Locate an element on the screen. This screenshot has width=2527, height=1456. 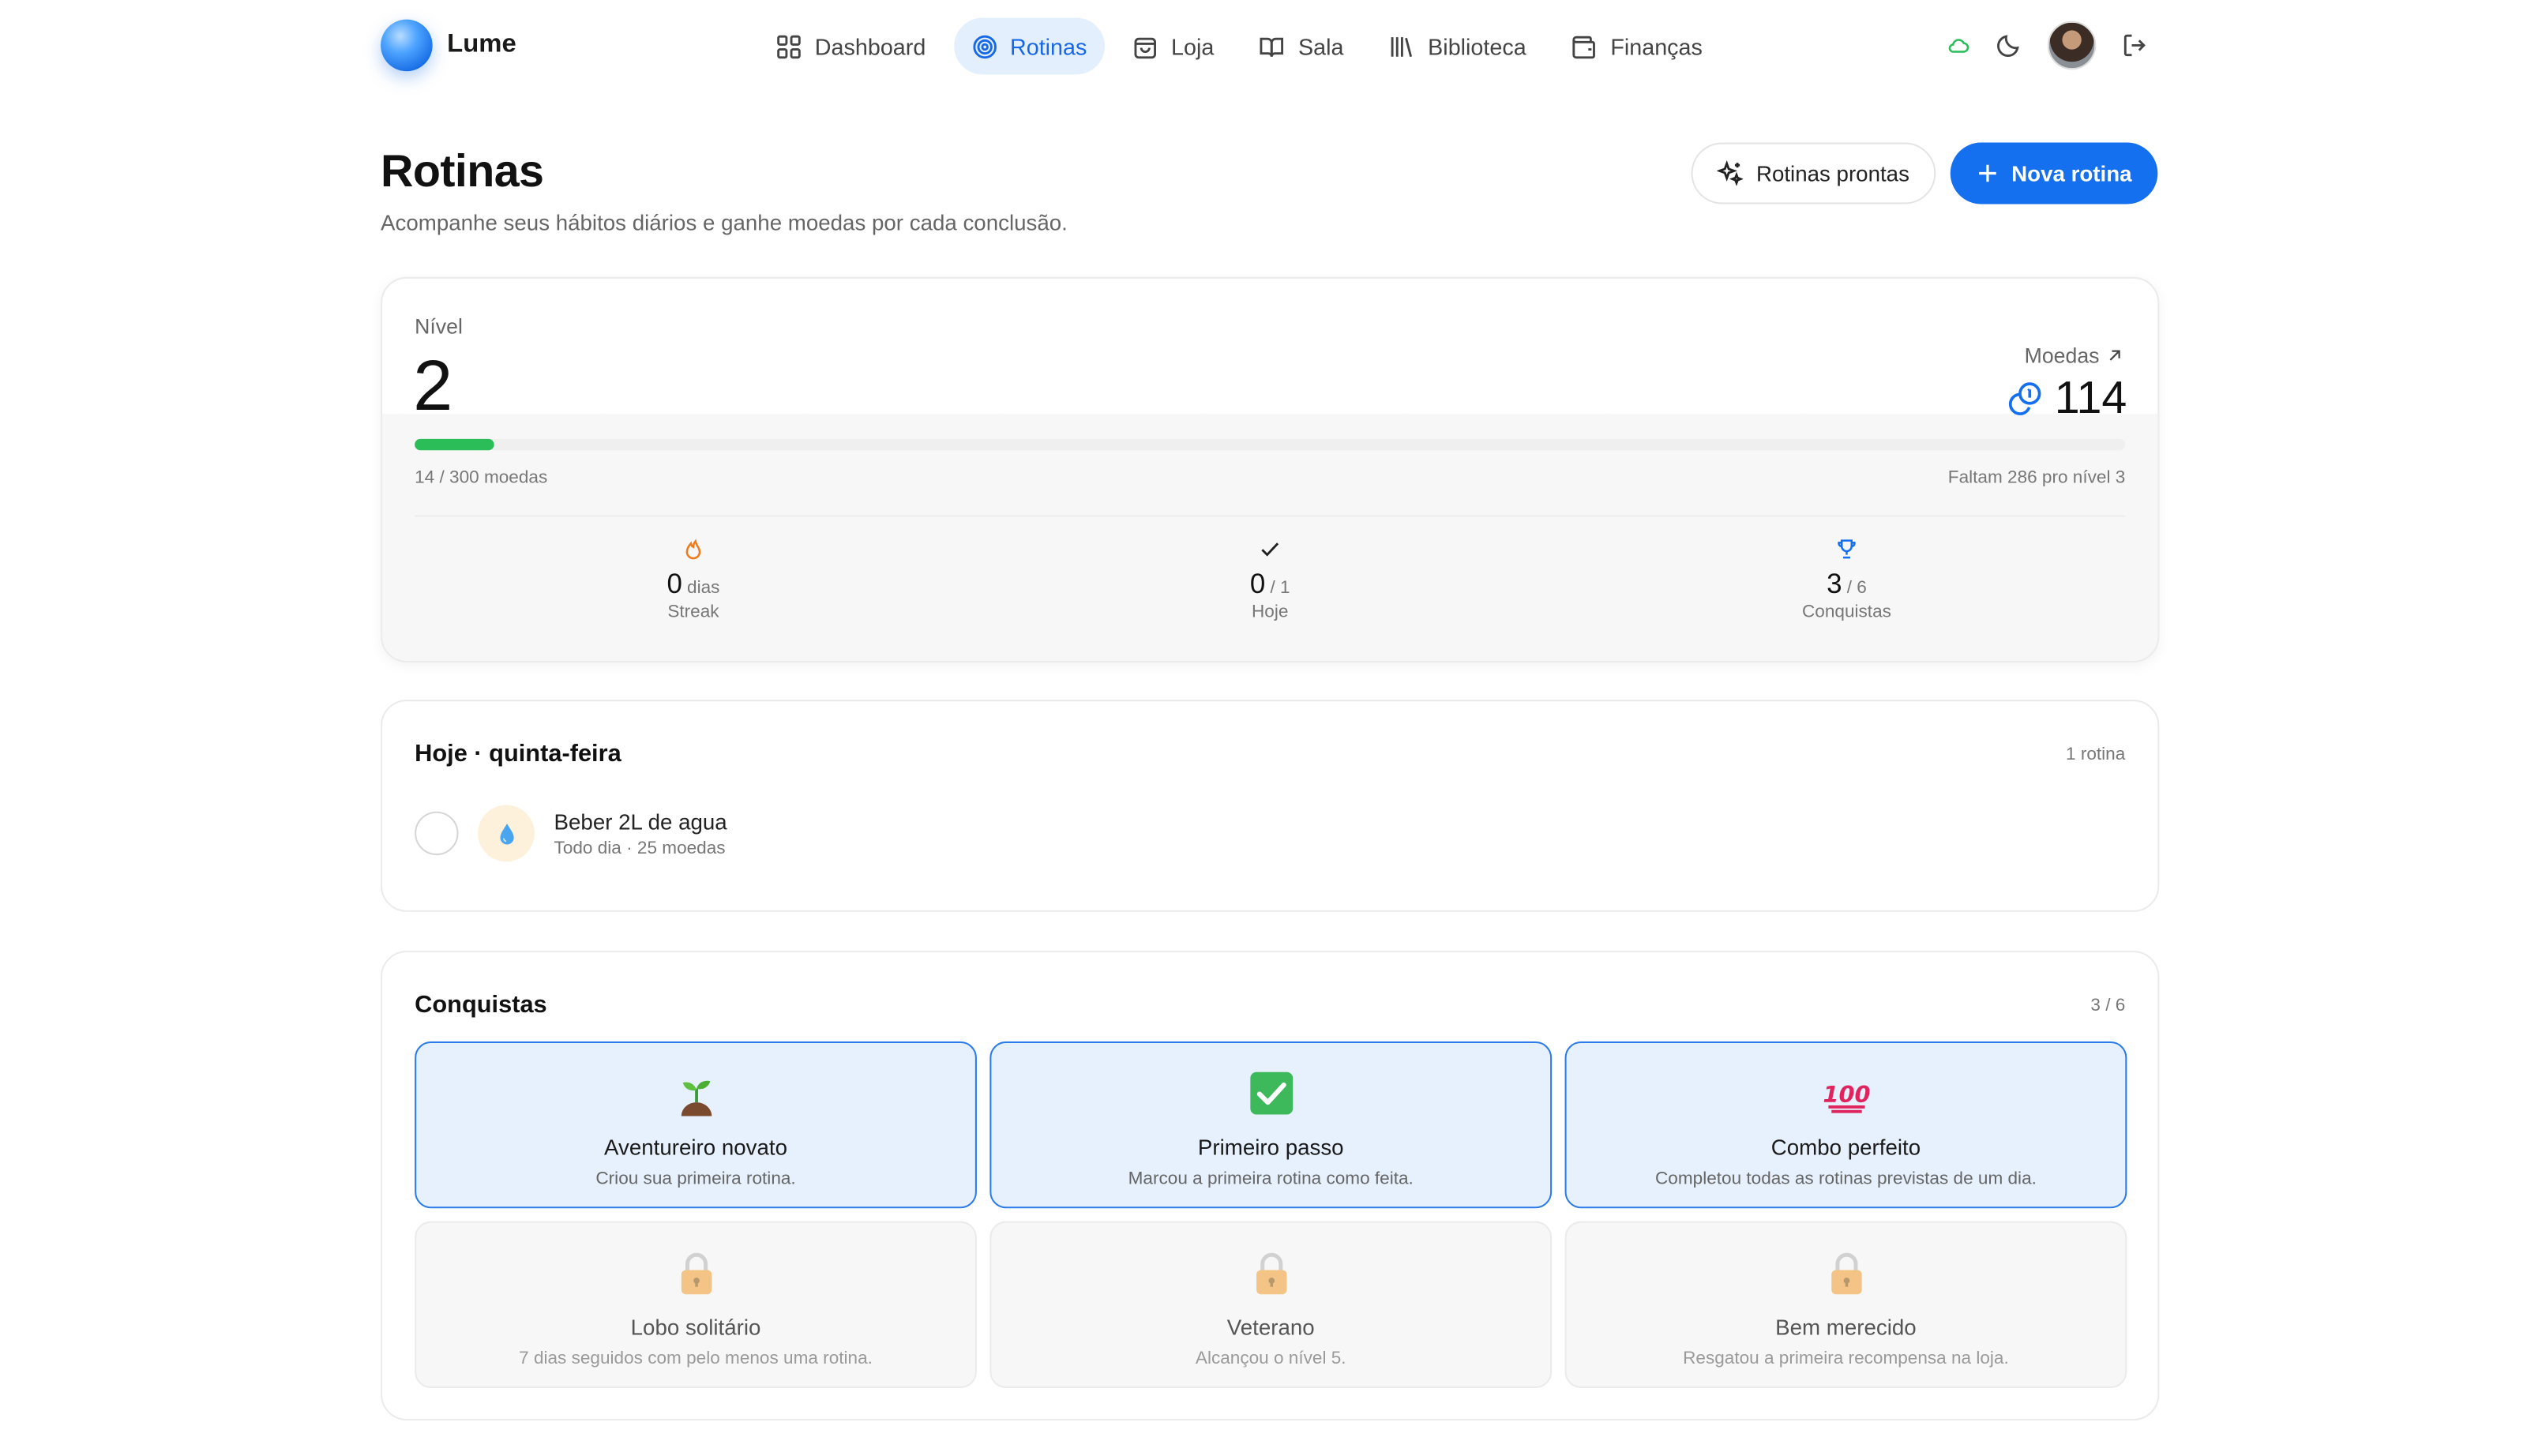
nav-label-biblioteca: Biblioteca is located at coordinates (1477, 46).